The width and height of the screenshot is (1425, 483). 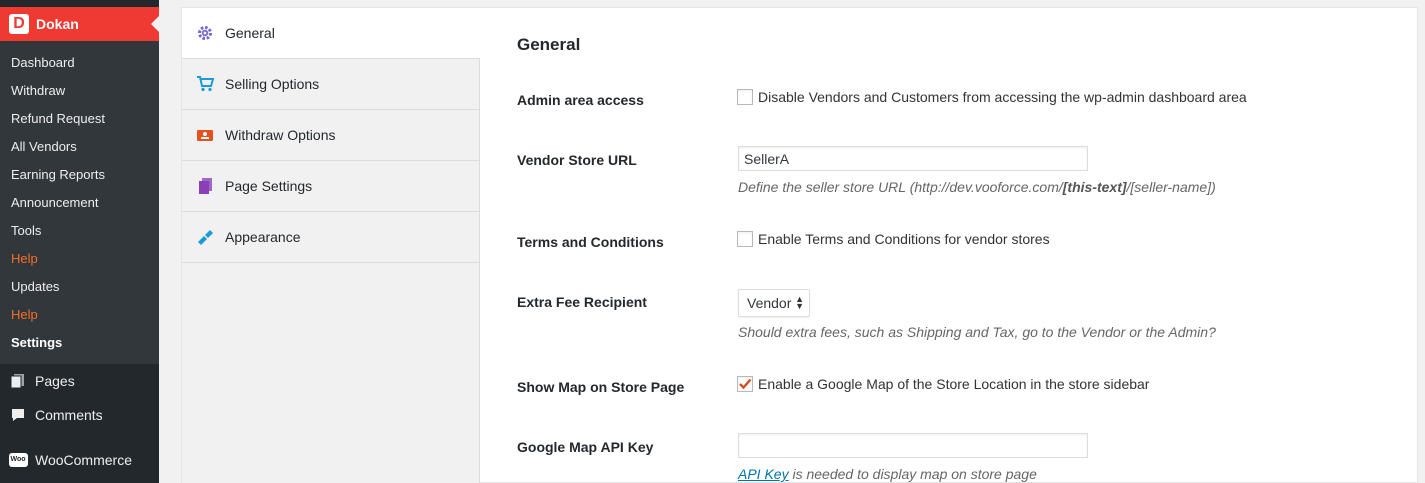 I want to click on tab-withdraw-options-label: Withdraw Options, so click(x=280, y=135).